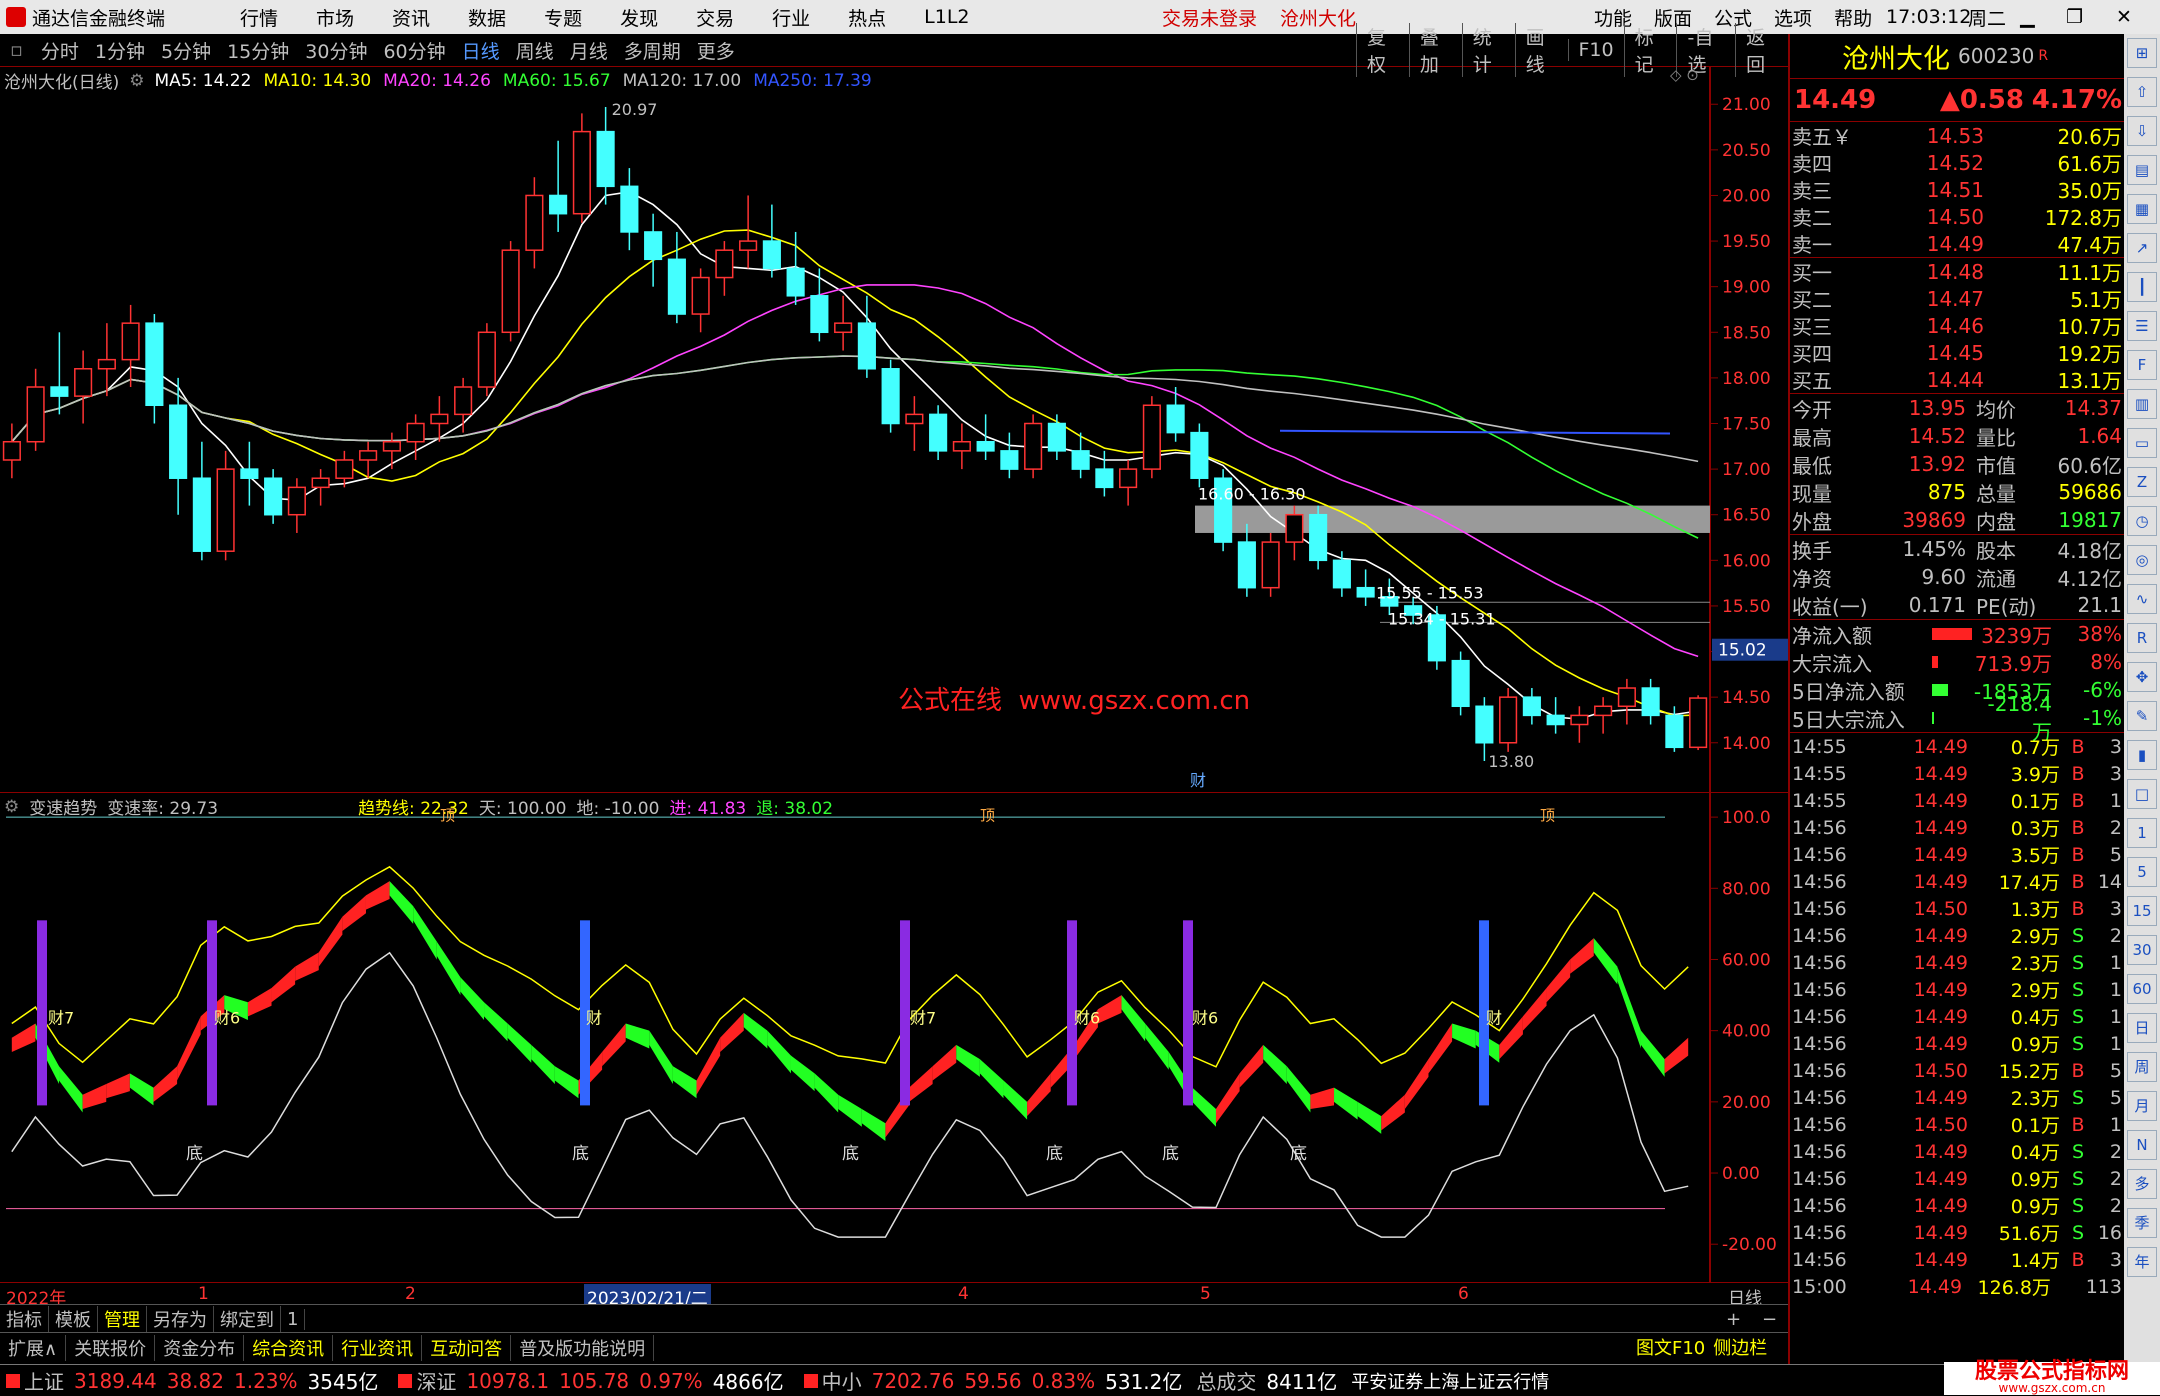 The image size is (2160, 1396). Describe the element at coordinates (1958, 326) in the screenshot. I see `bids-row: 买三 14.46 10.7万` at that location.